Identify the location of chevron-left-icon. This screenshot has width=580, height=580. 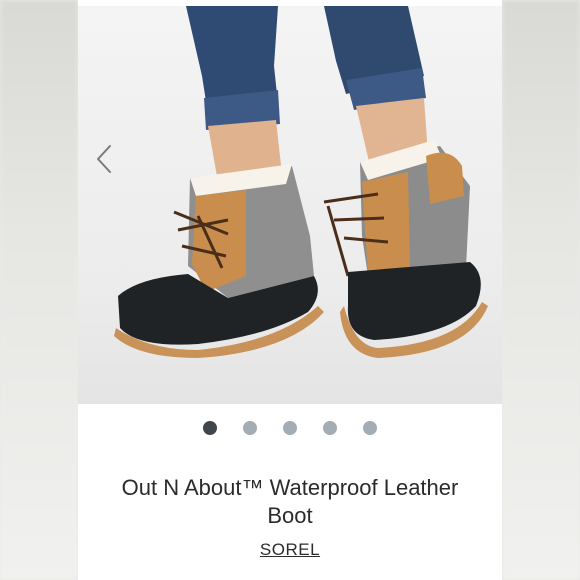
(104, 159).